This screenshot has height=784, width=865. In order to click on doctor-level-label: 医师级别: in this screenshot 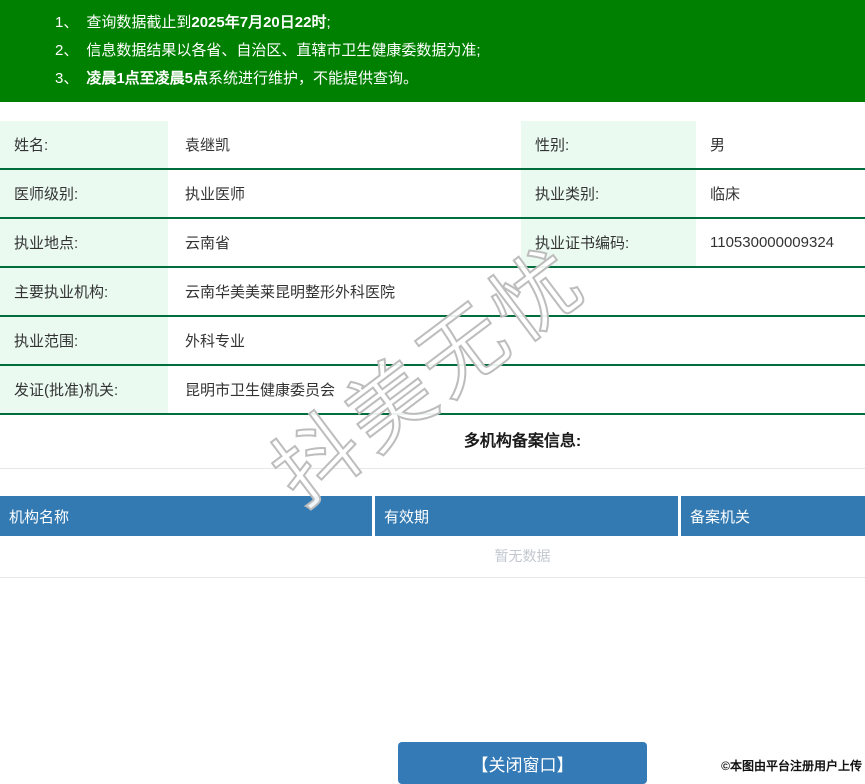, I will do `click(84, 193)`.